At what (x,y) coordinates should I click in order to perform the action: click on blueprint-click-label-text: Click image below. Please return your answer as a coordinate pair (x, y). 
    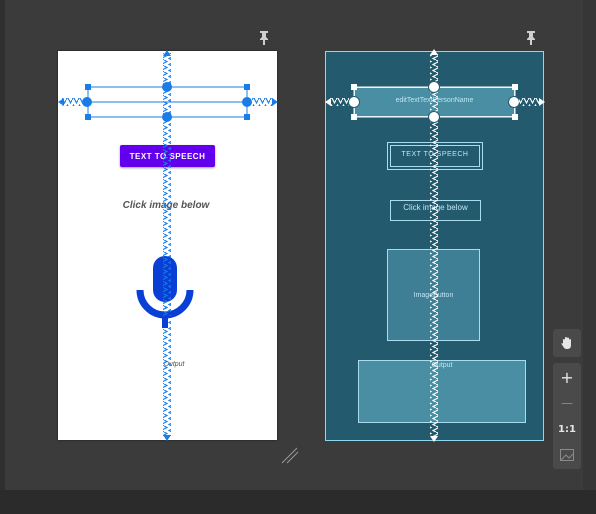
    Looking at the image, I should click on (435, 207).